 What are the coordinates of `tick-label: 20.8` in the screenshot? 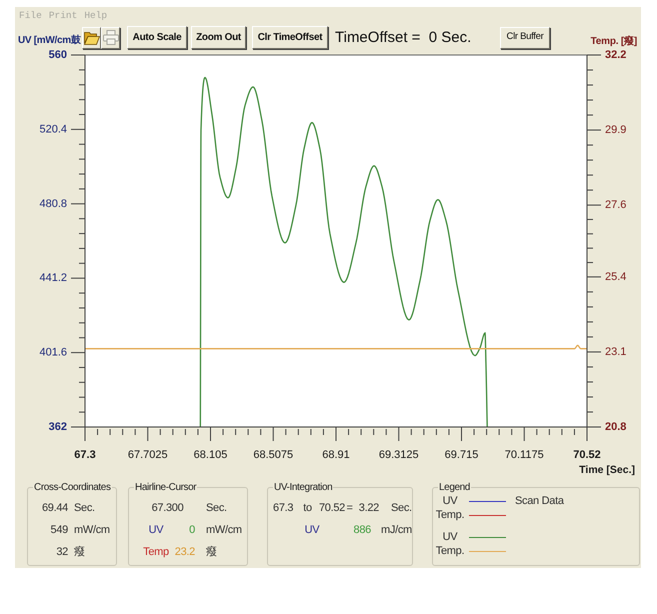 It's located at (615, 427).